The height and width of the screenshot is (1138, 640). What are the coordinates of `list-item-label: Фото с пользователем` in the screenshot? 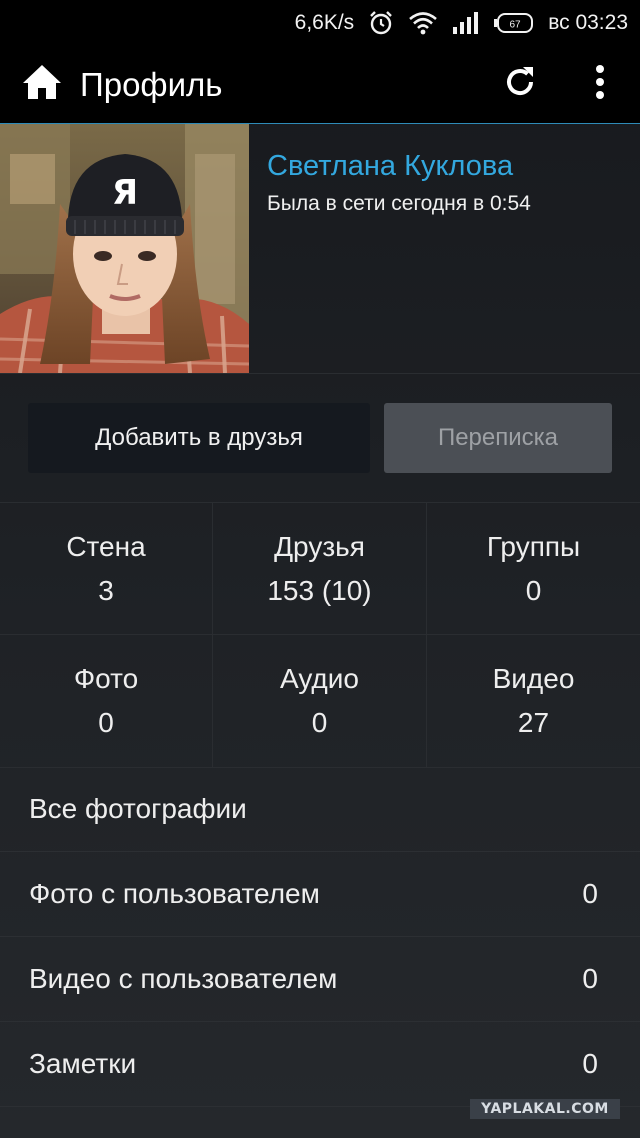 It's located at (174, 893).